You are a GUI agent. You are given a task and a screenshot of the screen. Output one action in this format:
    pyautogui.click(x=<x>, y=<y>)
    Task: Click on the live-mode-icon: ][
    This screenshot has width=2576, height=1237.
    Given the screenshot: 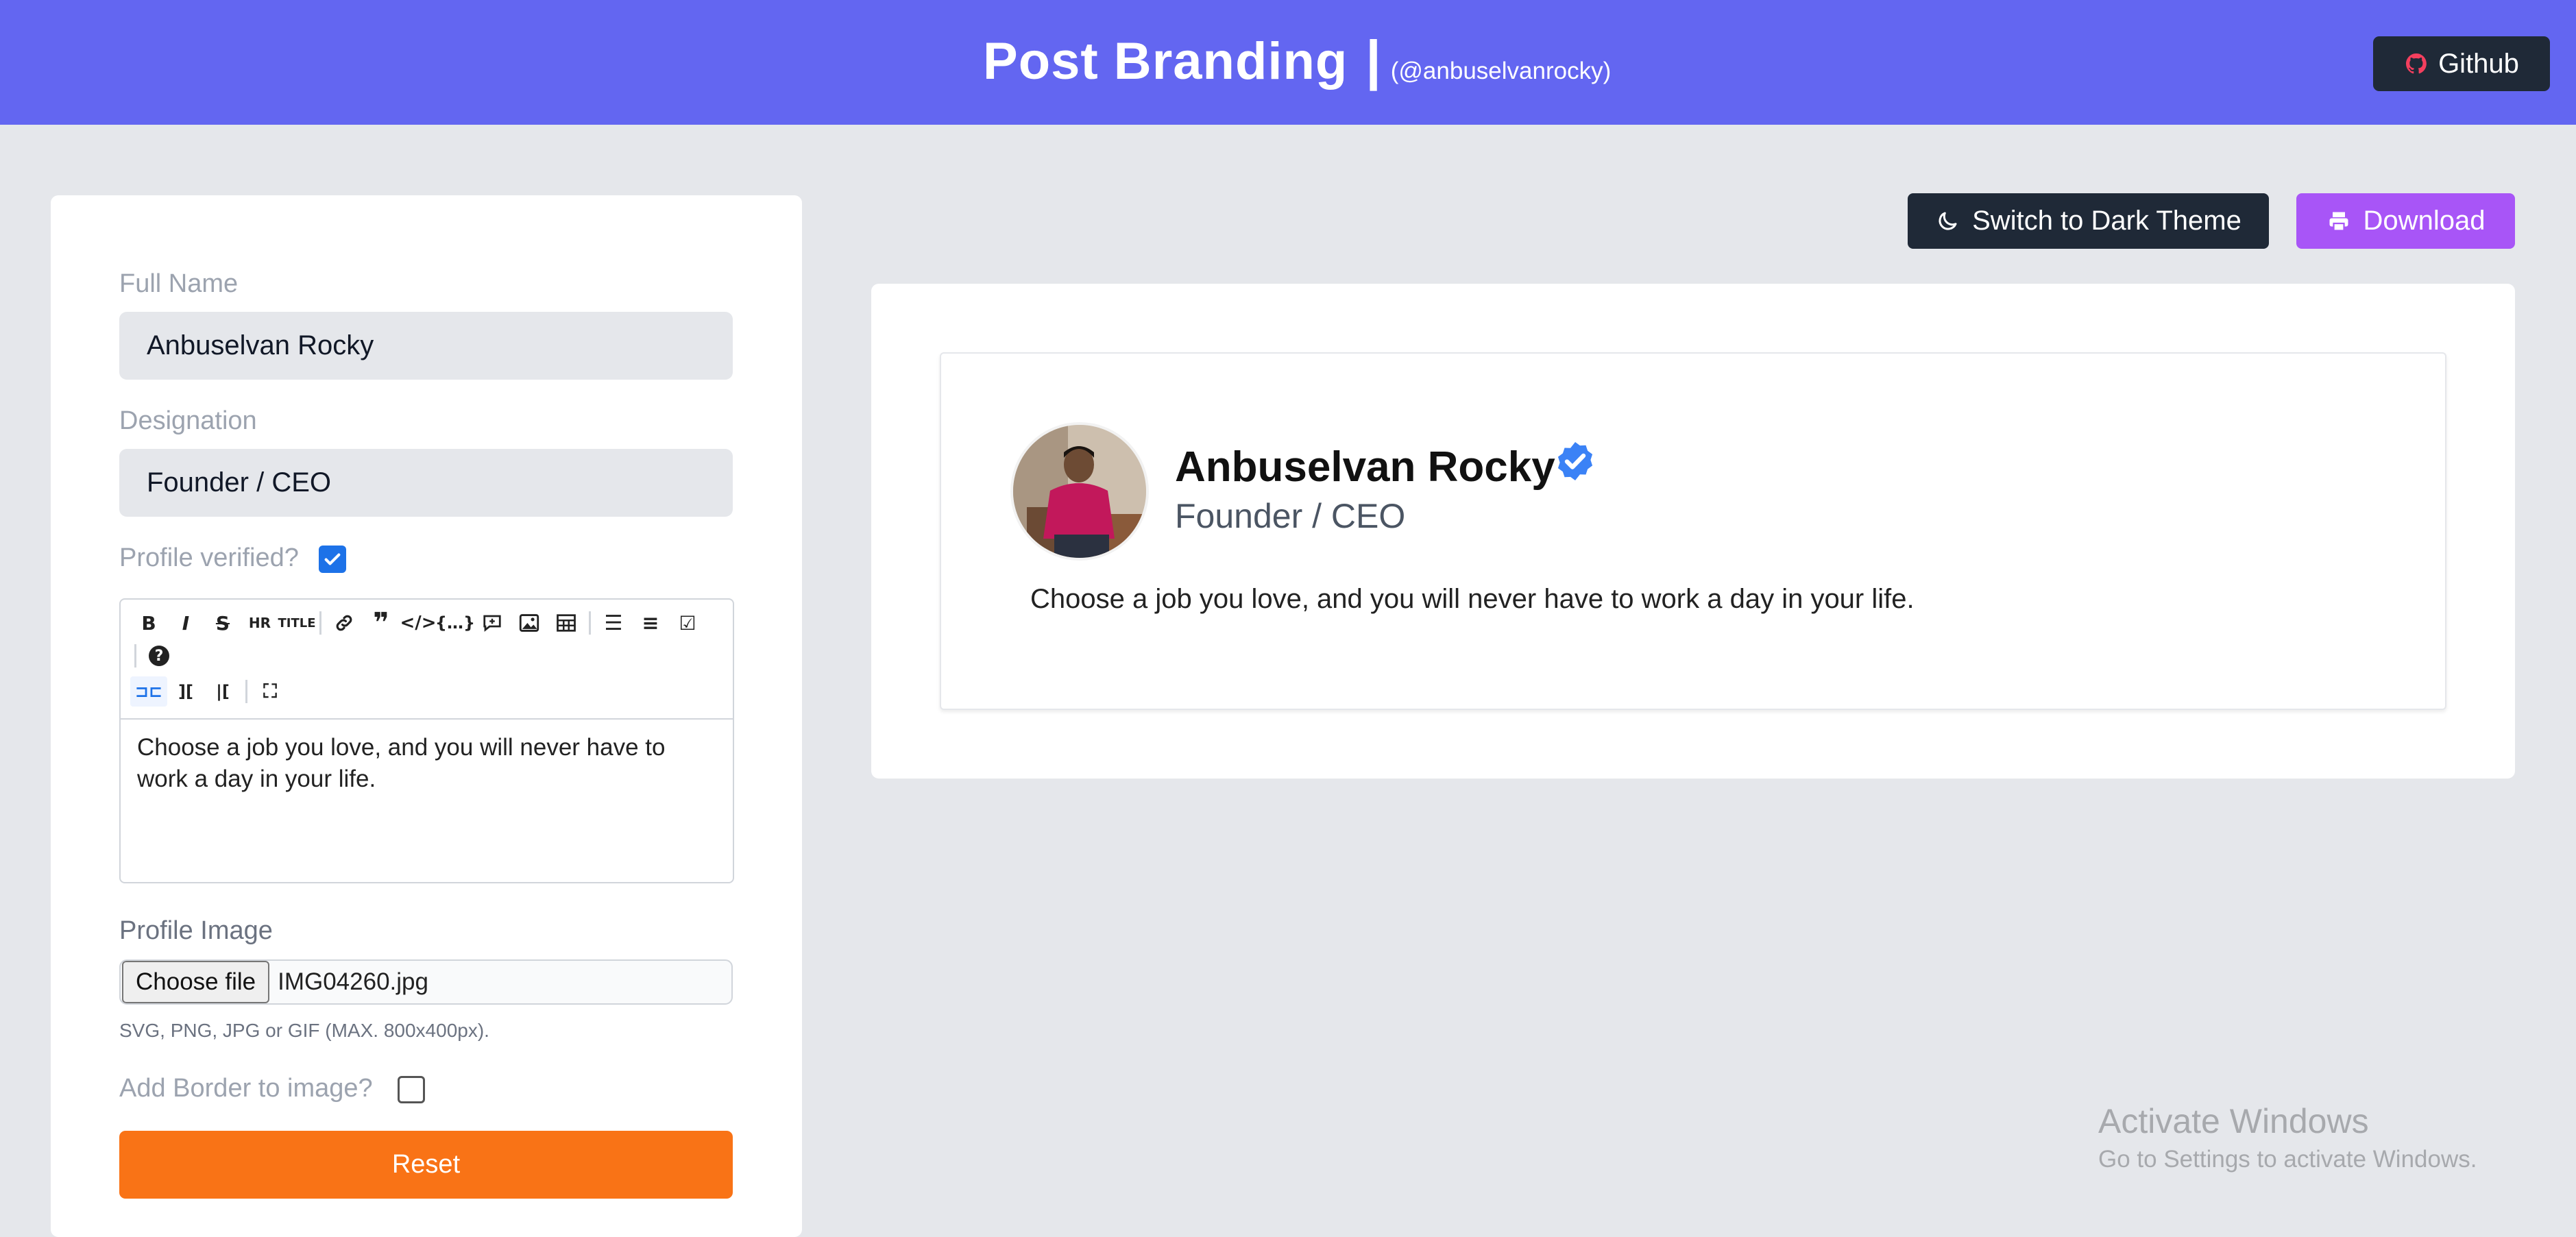 What is the action you would take?
    pyautogui.click(x=185, y=691)
    